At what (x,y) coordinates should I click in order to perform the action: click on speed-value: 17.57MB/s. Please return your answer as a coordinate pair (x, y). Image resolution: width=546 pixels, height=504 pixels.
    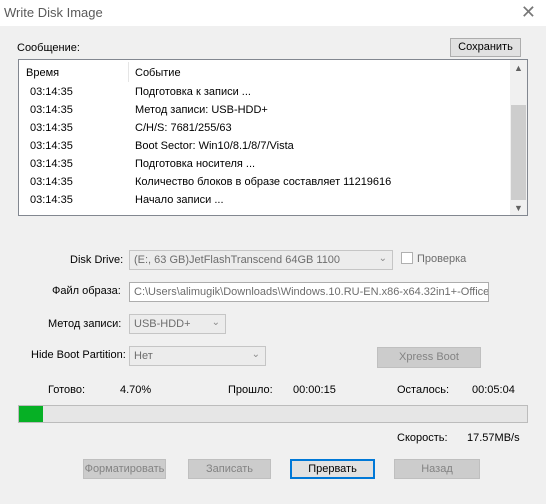
    Looking at the image, I should click on (493, 438).